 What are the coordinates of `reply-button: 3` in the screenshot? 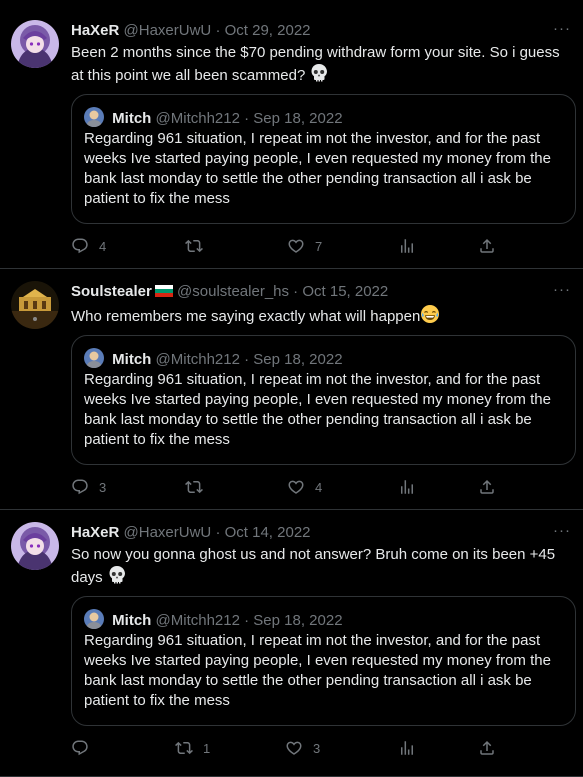 It's located at (88, 487).